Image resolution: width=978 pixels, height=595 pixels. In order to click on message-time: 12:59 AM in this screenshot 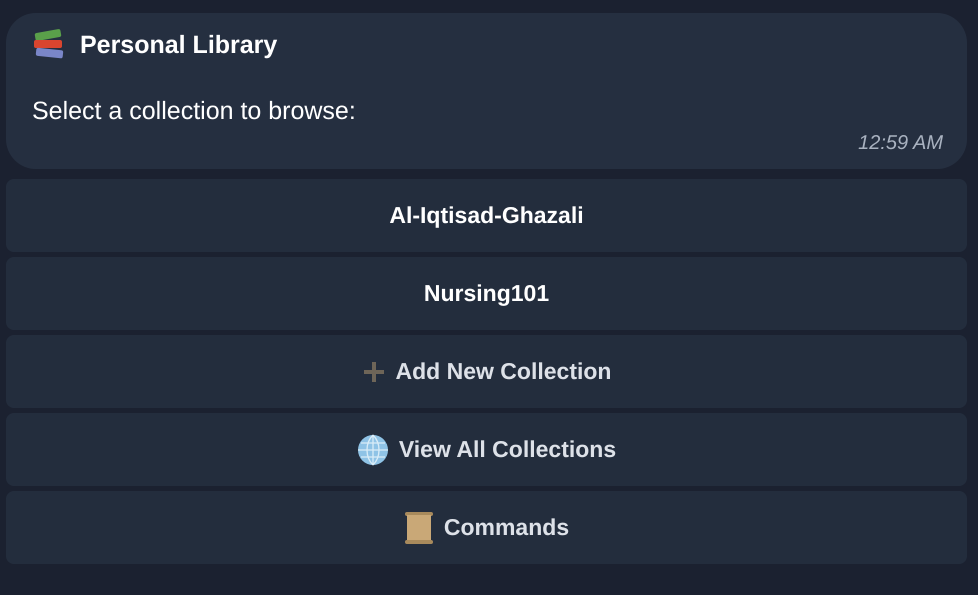, I will do `click(900, 143)`.